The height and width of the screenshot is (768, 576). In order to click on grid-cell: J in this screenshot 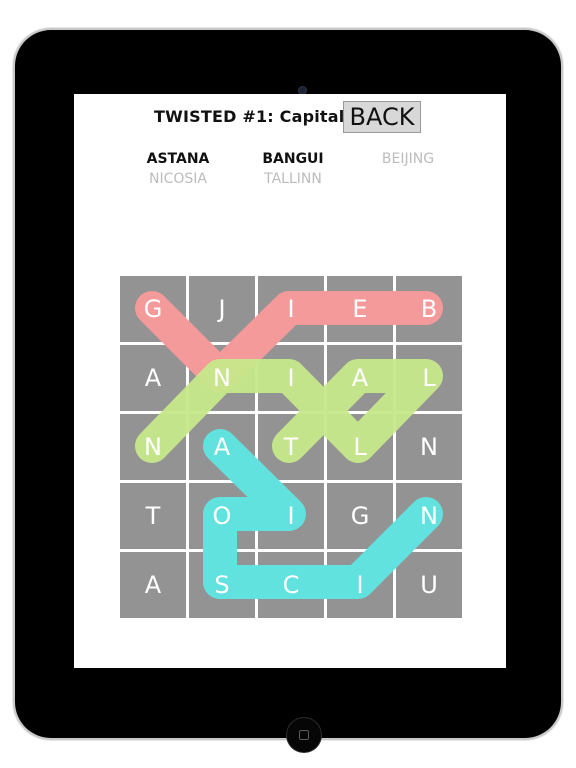, I will do `click(222, 309)`.